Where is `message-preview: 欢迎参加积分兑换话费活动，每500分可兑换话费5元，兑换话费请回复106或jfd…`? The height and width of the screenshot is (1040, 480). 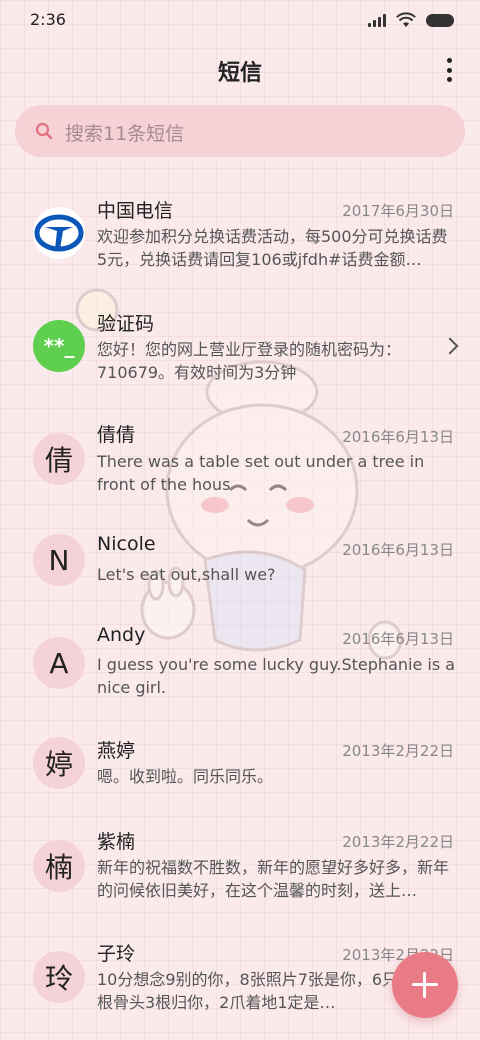
message-preview: 欢迎参加积分兑换话费活动，每500分可兑换话费5元，兑换话费请回复106或jfd… is located at coordinates (272, 248).